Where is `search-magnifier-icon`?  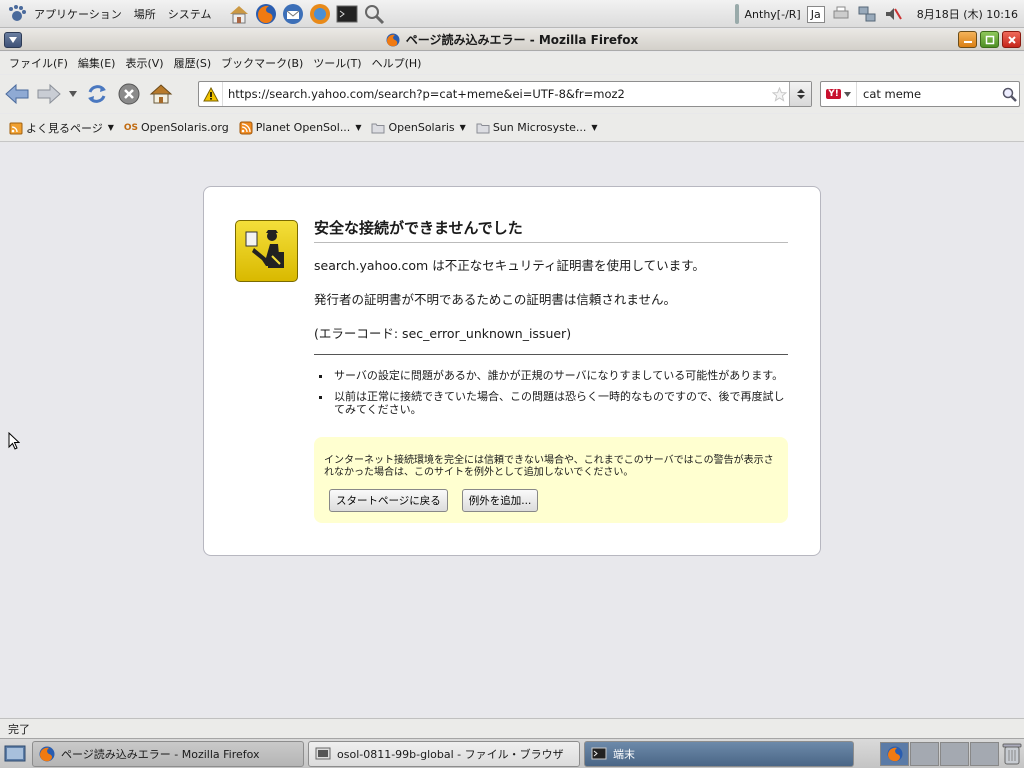
search-magnifier-icon is located at coordinates (1009, 94).